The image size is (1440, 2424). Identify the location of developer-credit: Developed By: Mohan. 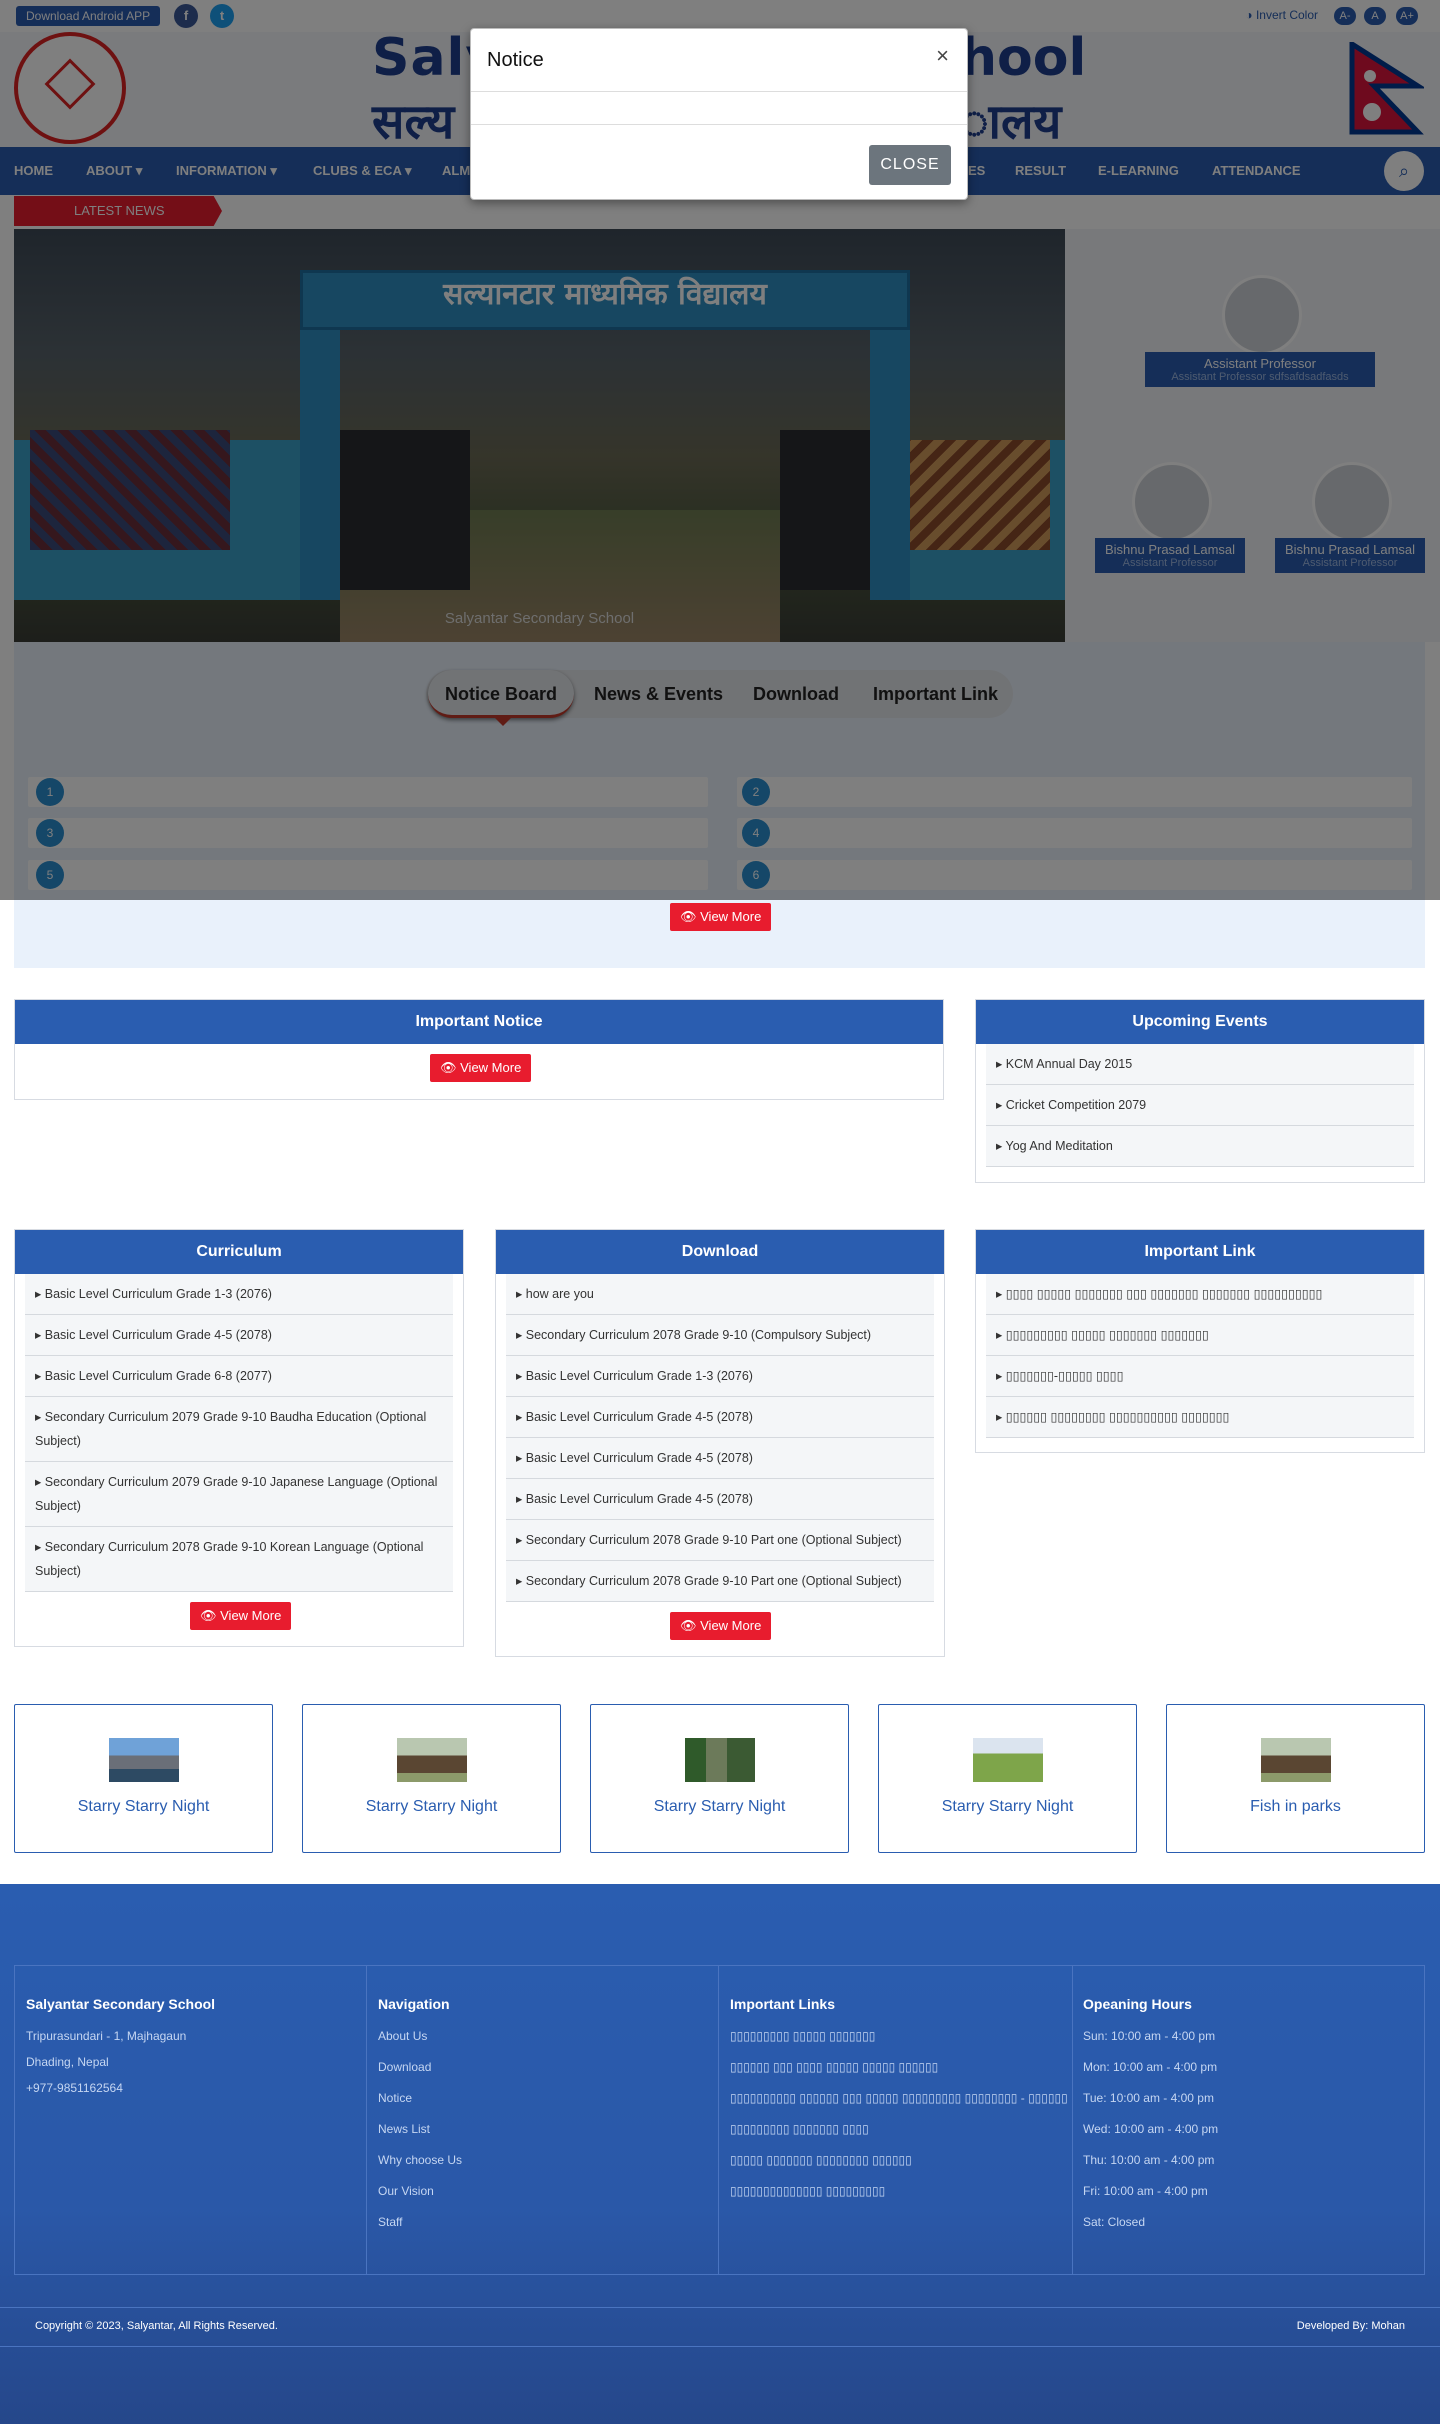
(1350, 2326).